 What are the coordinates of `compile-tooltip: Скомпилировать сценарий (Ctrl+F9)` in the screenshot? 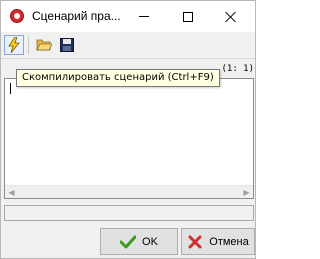 It's located at (118, 78).